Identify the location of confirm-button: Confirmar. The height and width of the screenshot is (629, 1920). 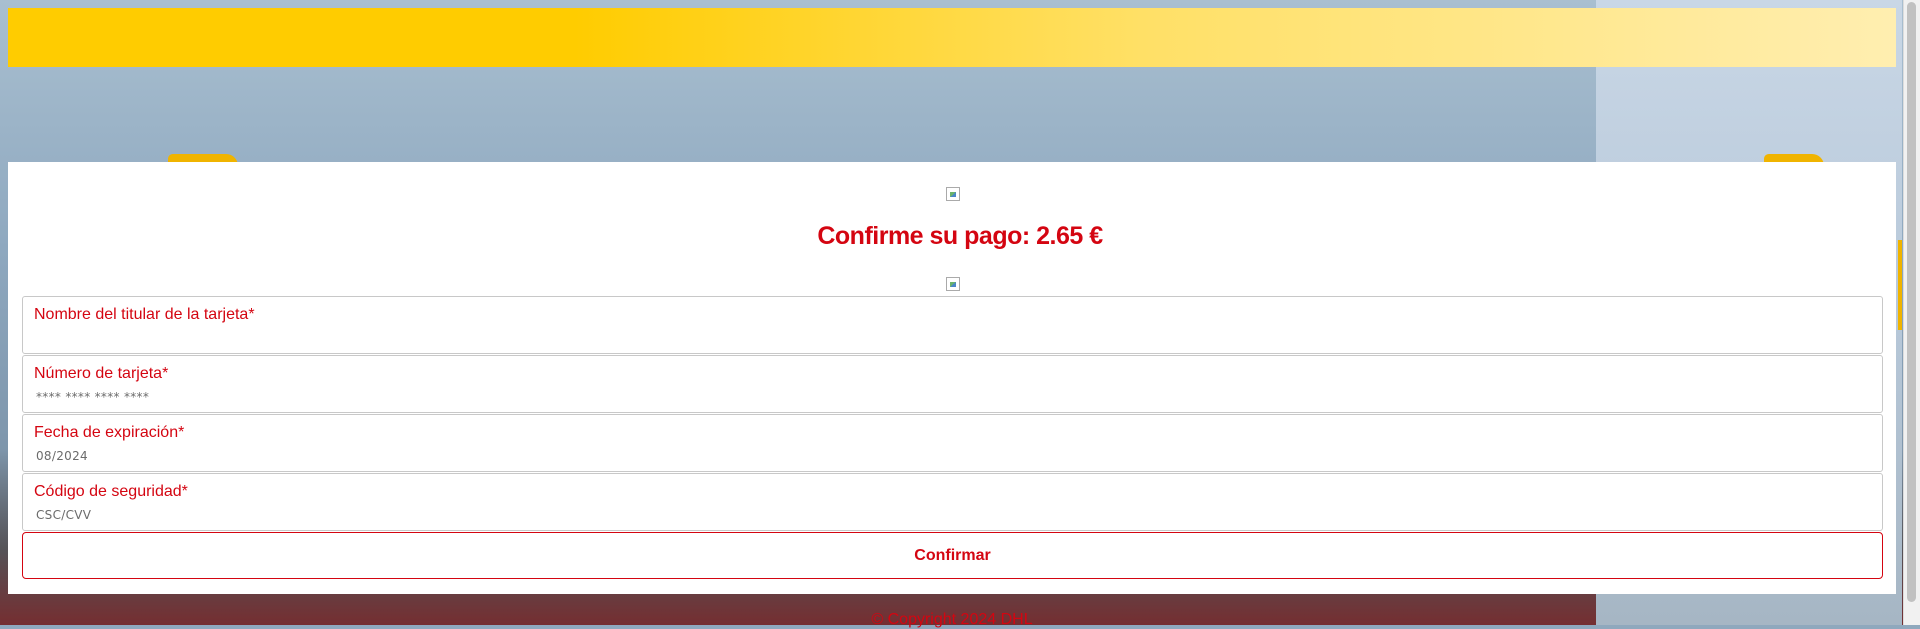
(952, 555).